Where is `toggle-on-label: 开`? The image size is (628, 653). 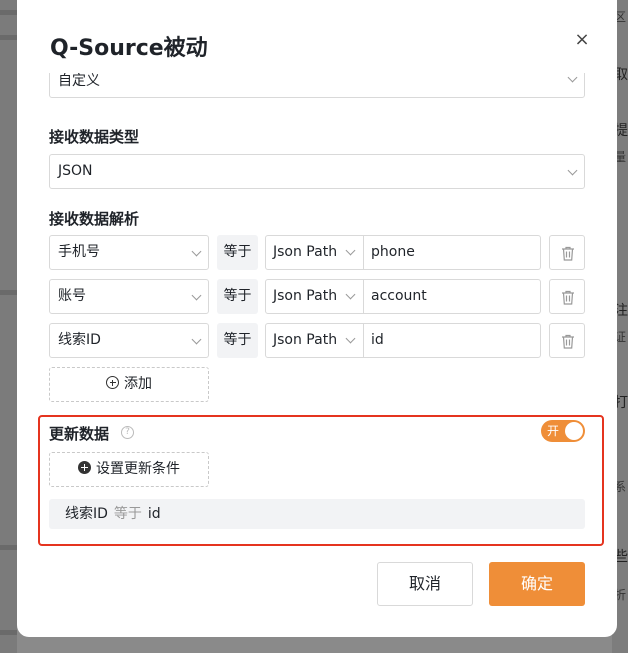 toggle-on-label: 开 is located at coordinates (553, 431).